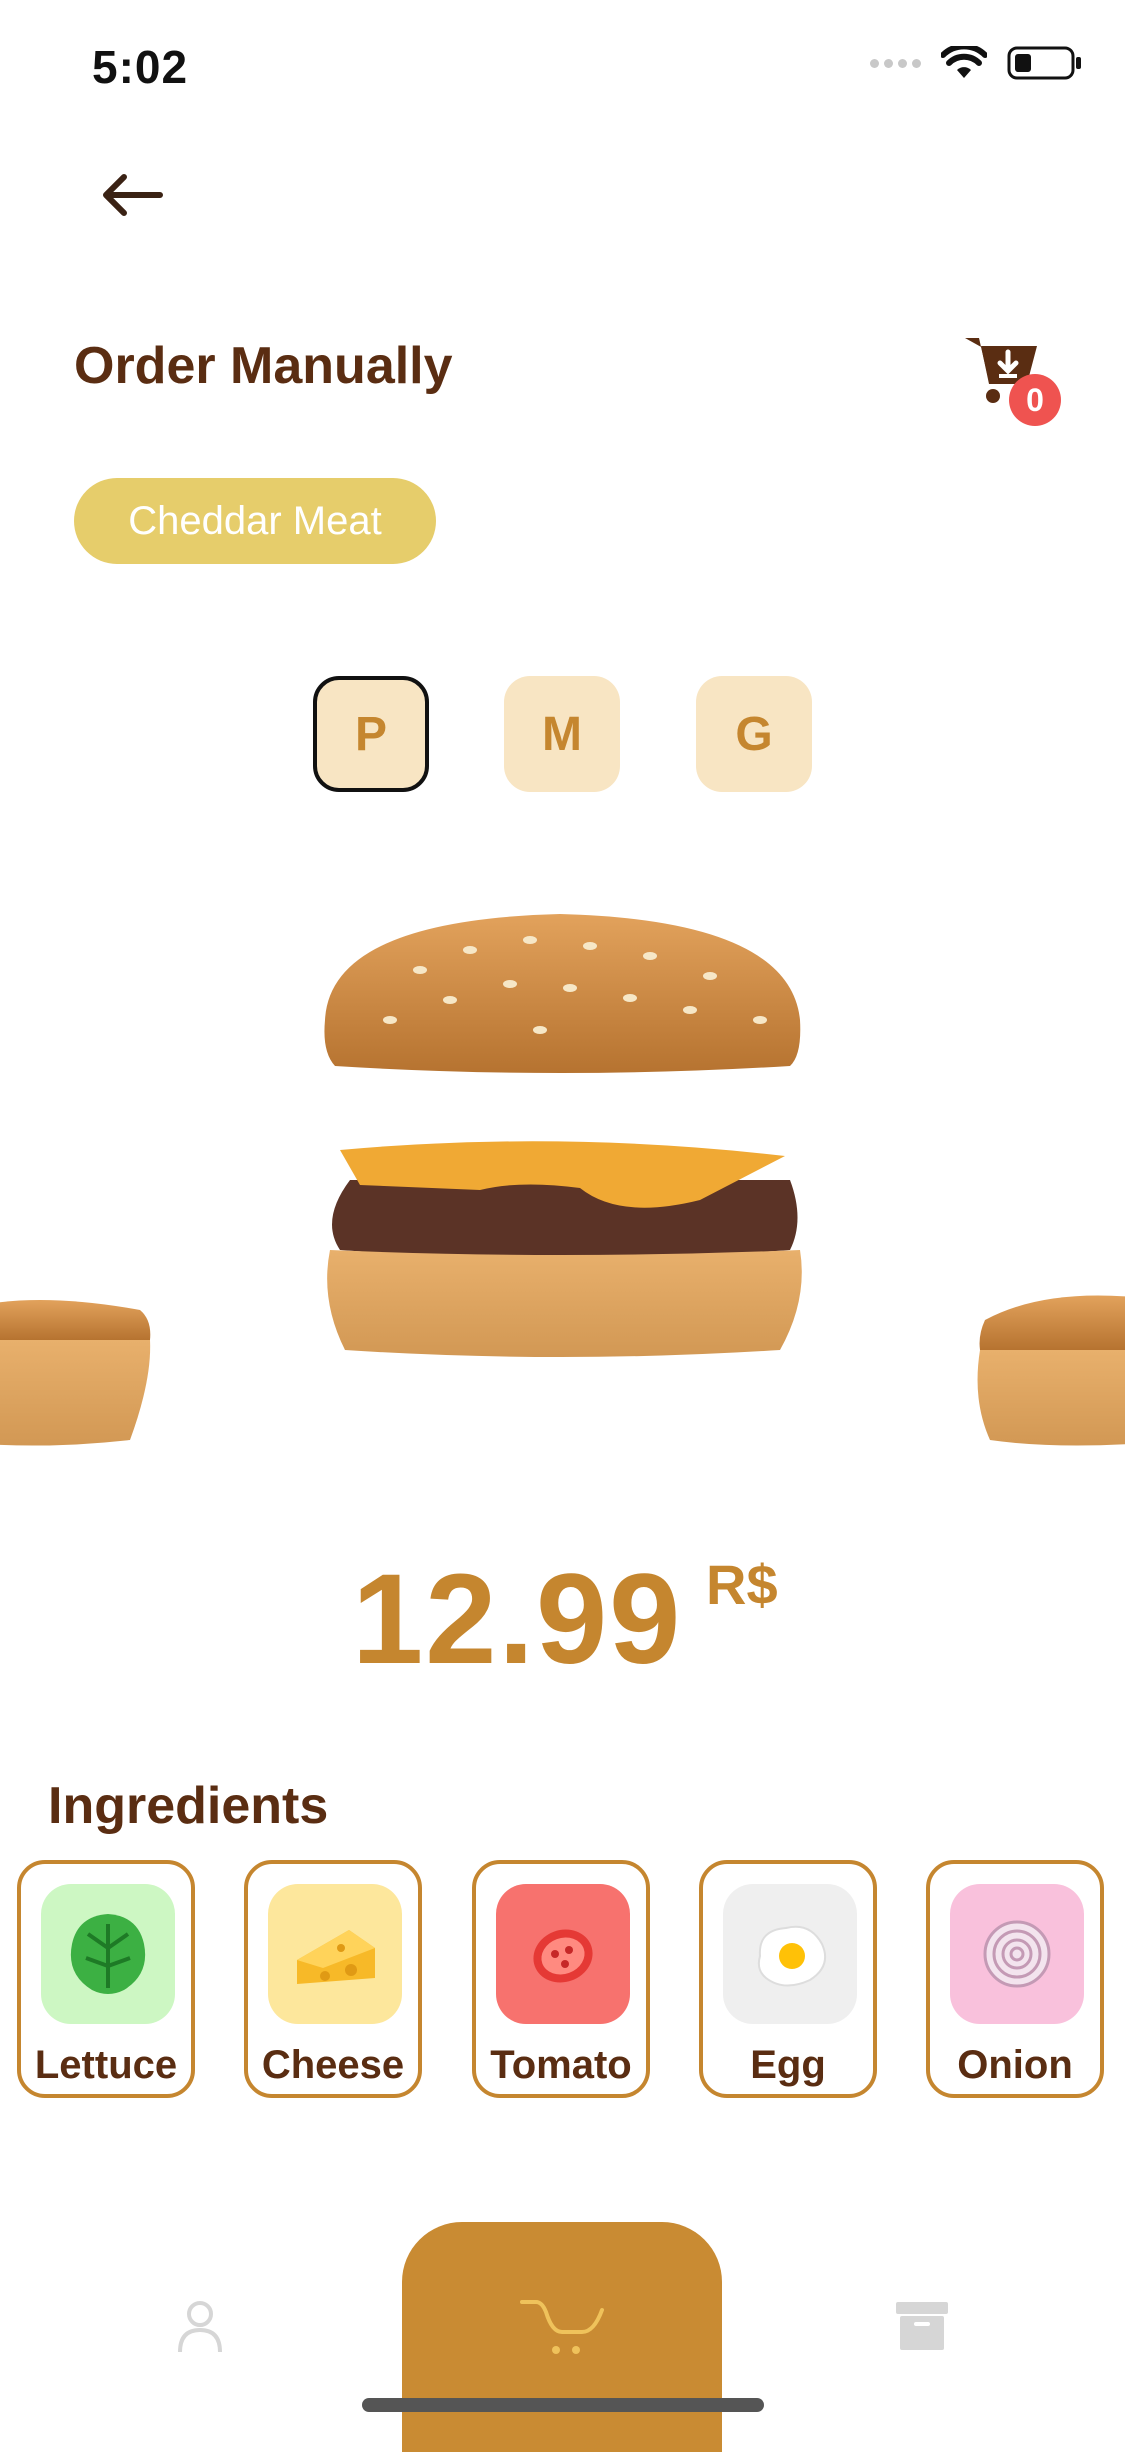  I want to click on lettuce-icon, so click(108, 1954).